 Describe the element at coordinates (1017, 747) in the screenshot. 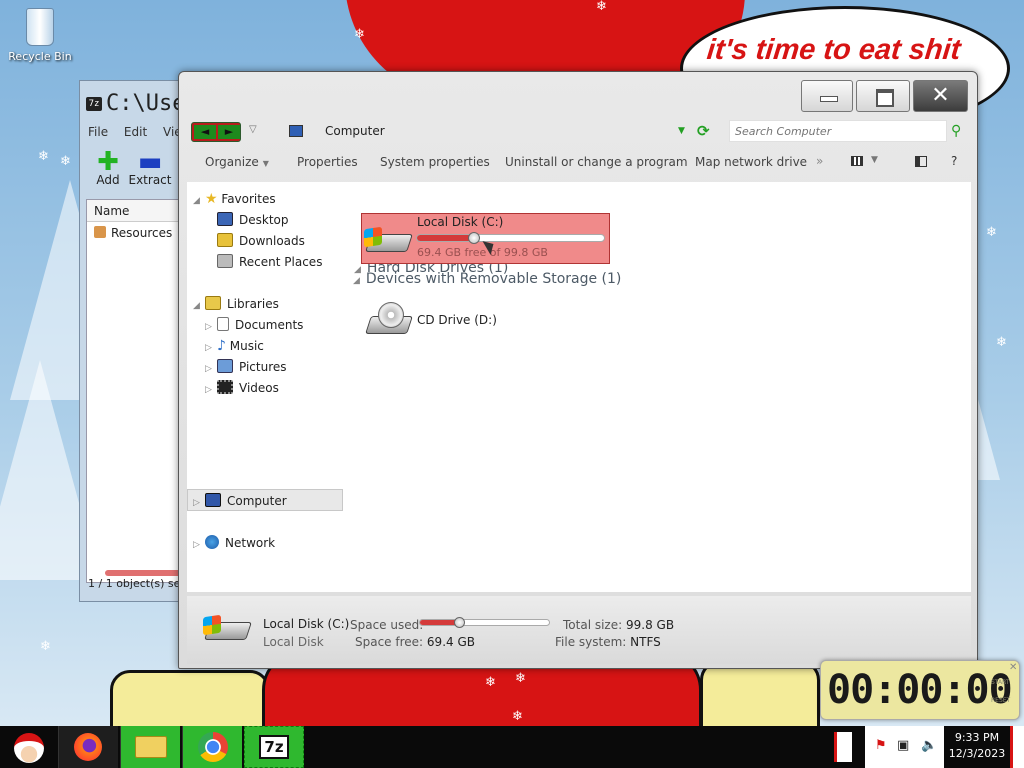

I see `show-desktop-button` at that location.